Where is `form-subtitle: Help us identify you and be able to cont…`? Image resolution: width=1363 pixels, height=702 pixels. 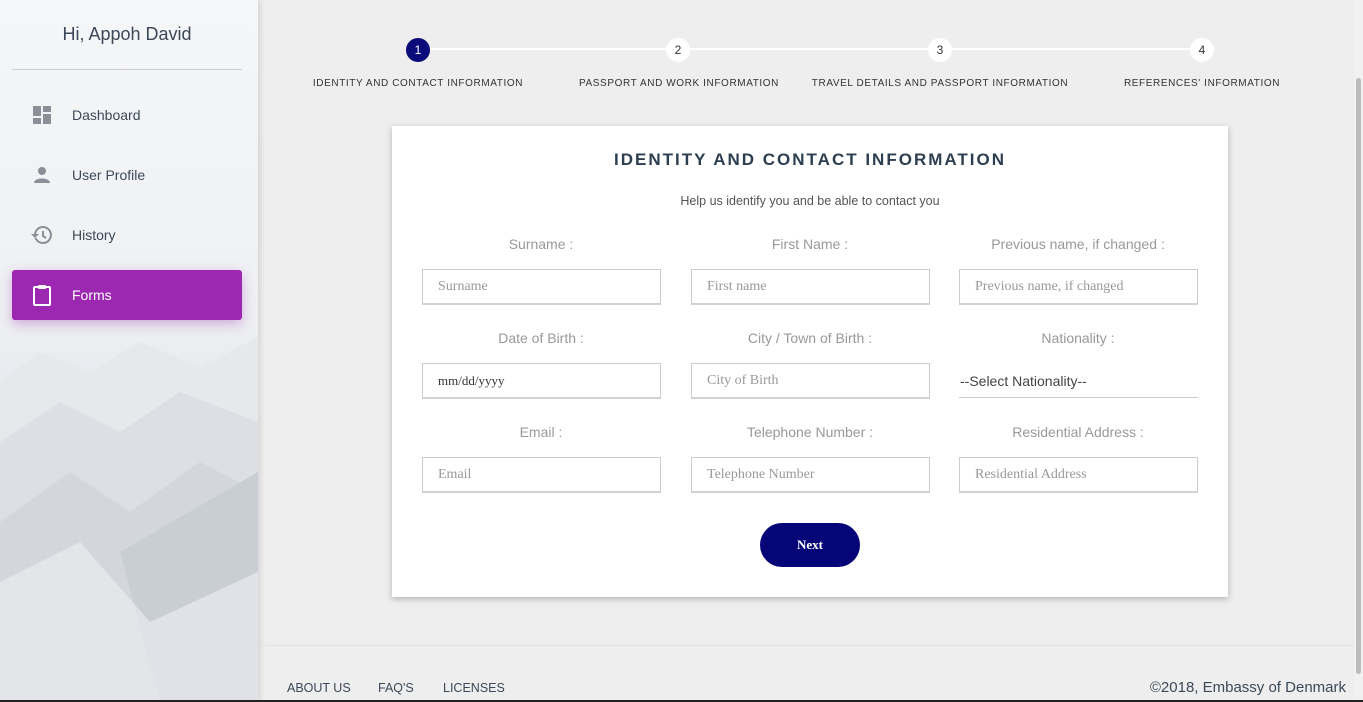
form-subtitle: Help us identify you and be able to cont… is located at coordinates (810, 201).